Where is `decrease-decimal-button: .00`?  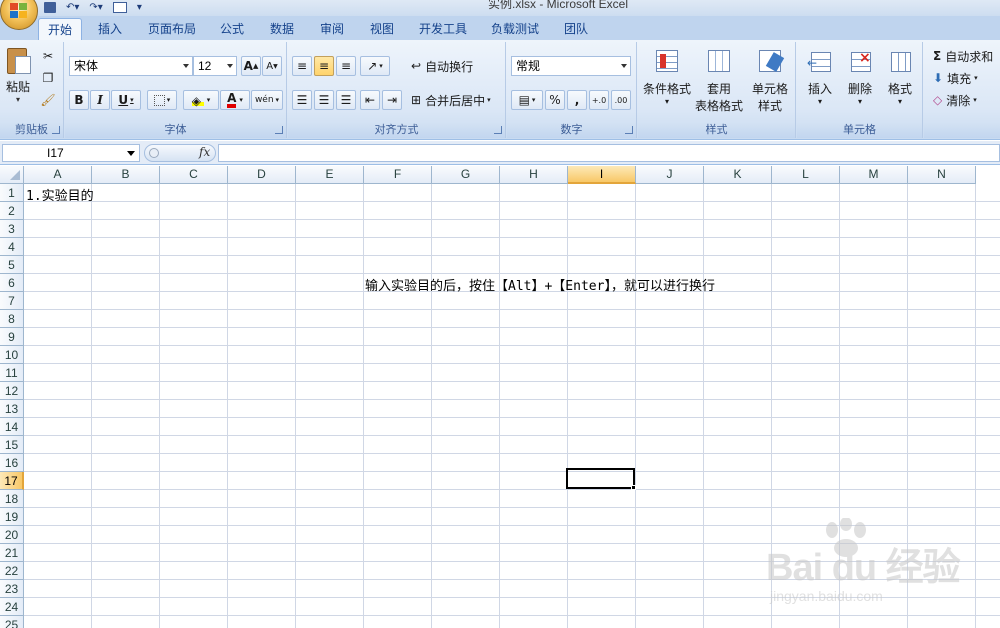 decrease-decimal-button: .00 is located at coordinates (621, 100).